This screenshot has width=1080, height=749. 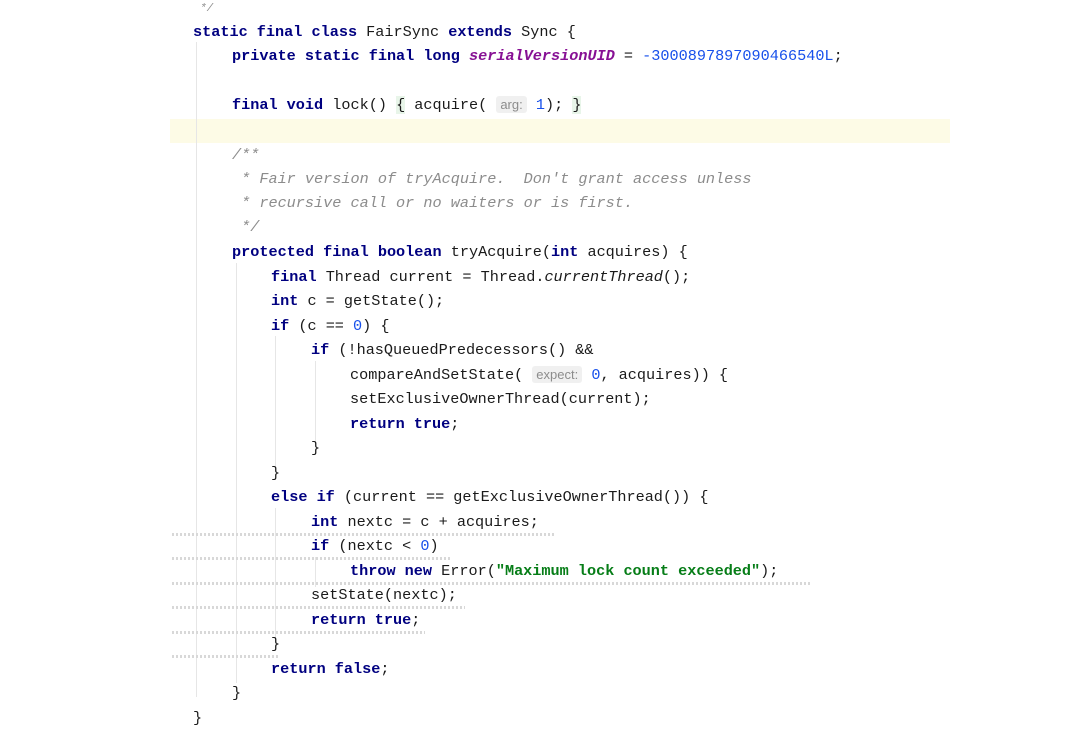 What do you see at coordinates (346, 56) in the screenshot?
I see `keyword: private static final long` at bounding box center [346, 56].